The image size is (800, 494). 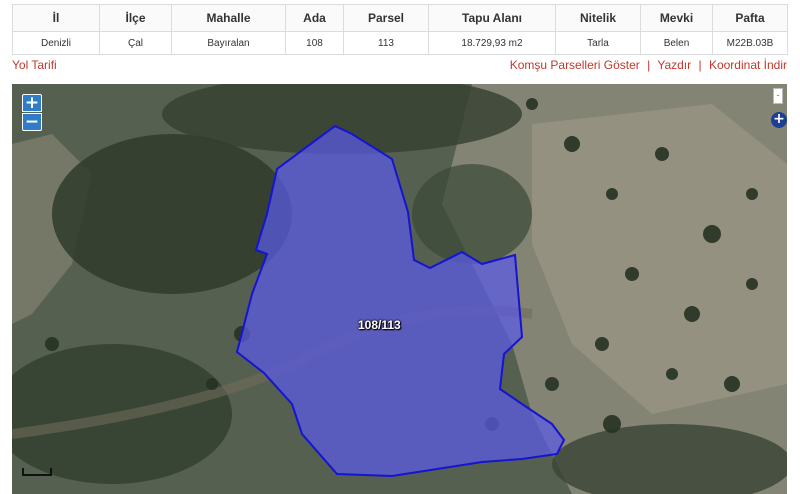 What do you see at coordinates (676, 43) in the screenshot?
I see `cell-mevki: Belen` at bounding box center [676, 43].